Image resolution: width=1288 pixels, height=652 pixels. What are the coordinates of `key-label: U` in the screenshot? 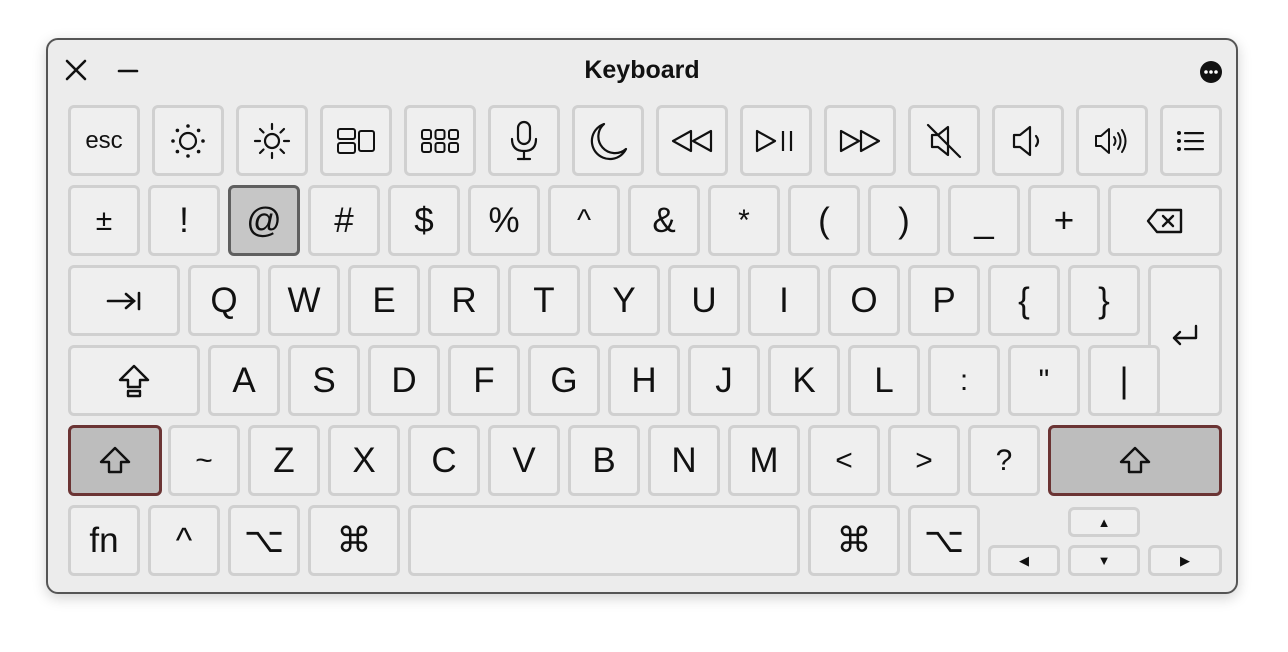 It's located at (704, 300).